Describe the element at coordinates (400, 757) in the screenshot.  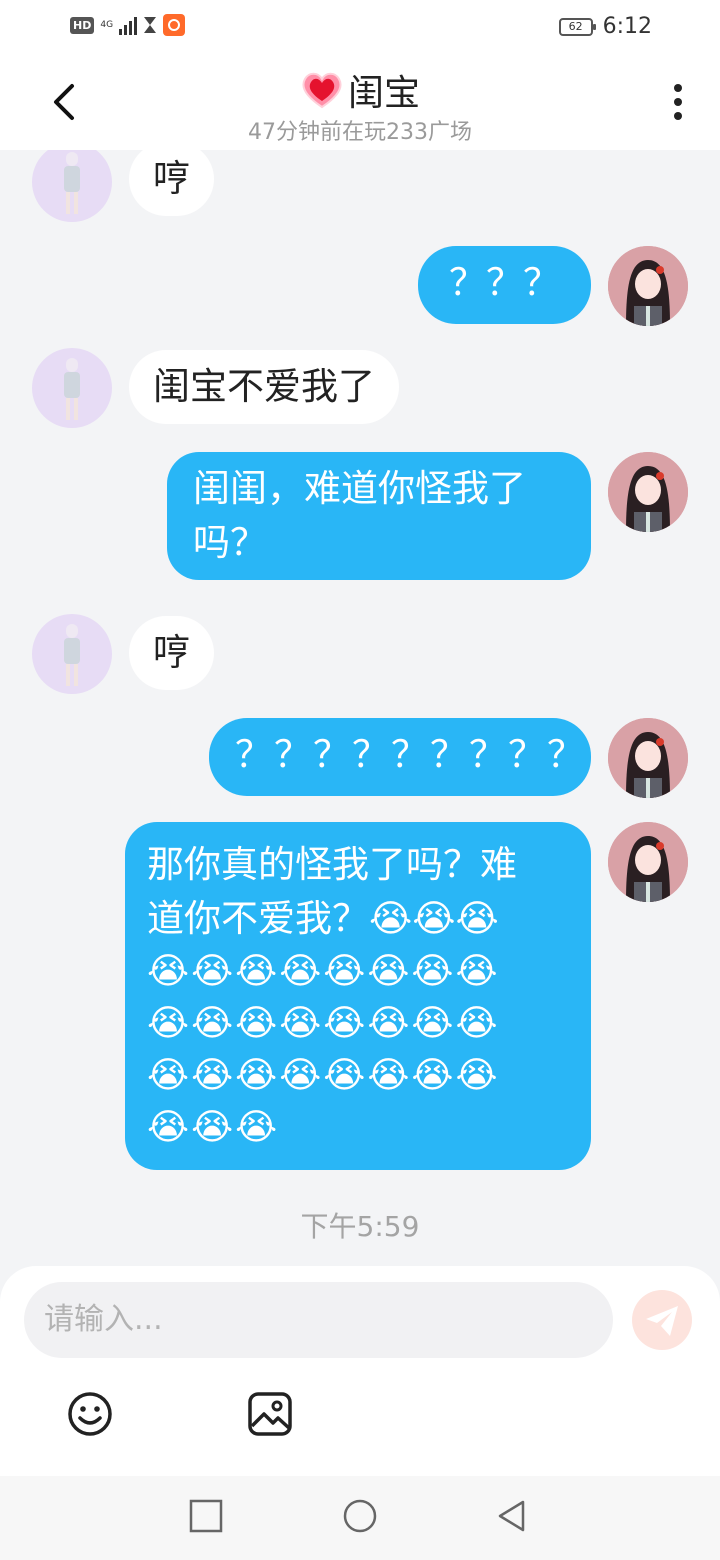
I see `outgoing-message-bubble: ？？？？？？？？？` at that location.